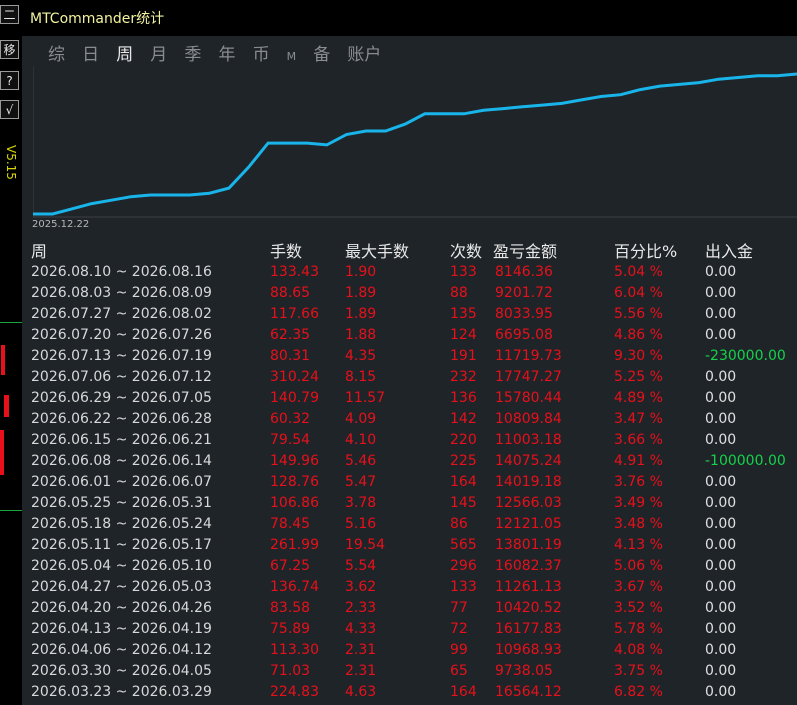  What do you see at coordinates (9, 14) in the screenshot?
I see `toolbar-button-minimize: 二` at bounding box center [9, 14].